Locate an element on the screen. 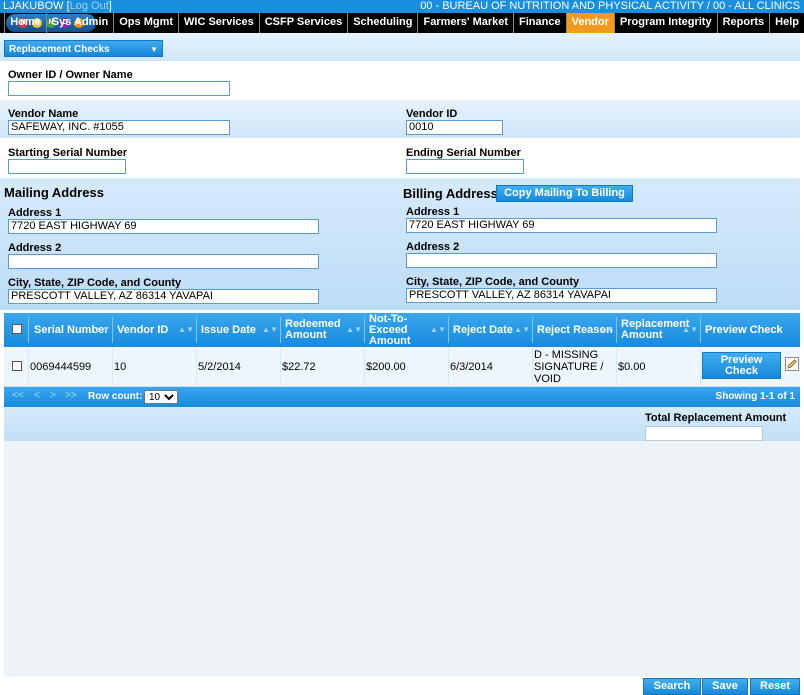  nav-program-integrity: Program Integrity is located at coordinates (665, 23).